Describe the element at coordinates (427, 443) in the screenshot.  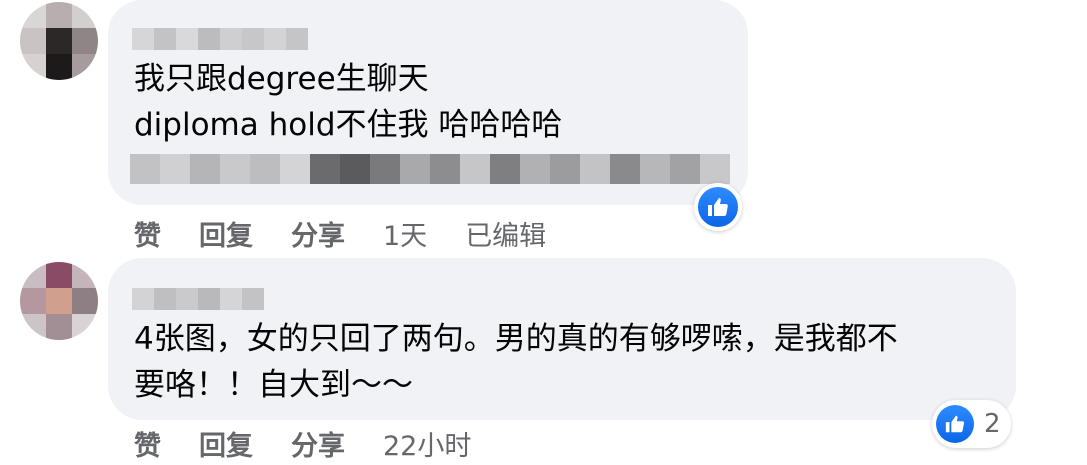
I see `timestamp: 22小时` at that location.